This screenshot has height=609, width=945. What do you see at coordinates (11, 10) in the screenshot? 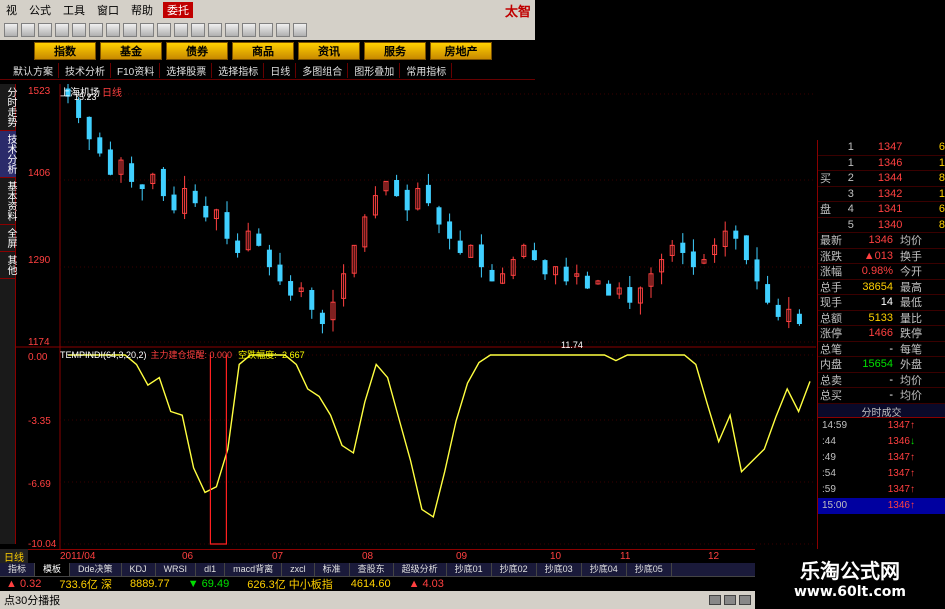
I see `menu-view: 视` at bounding box center [11, 10].